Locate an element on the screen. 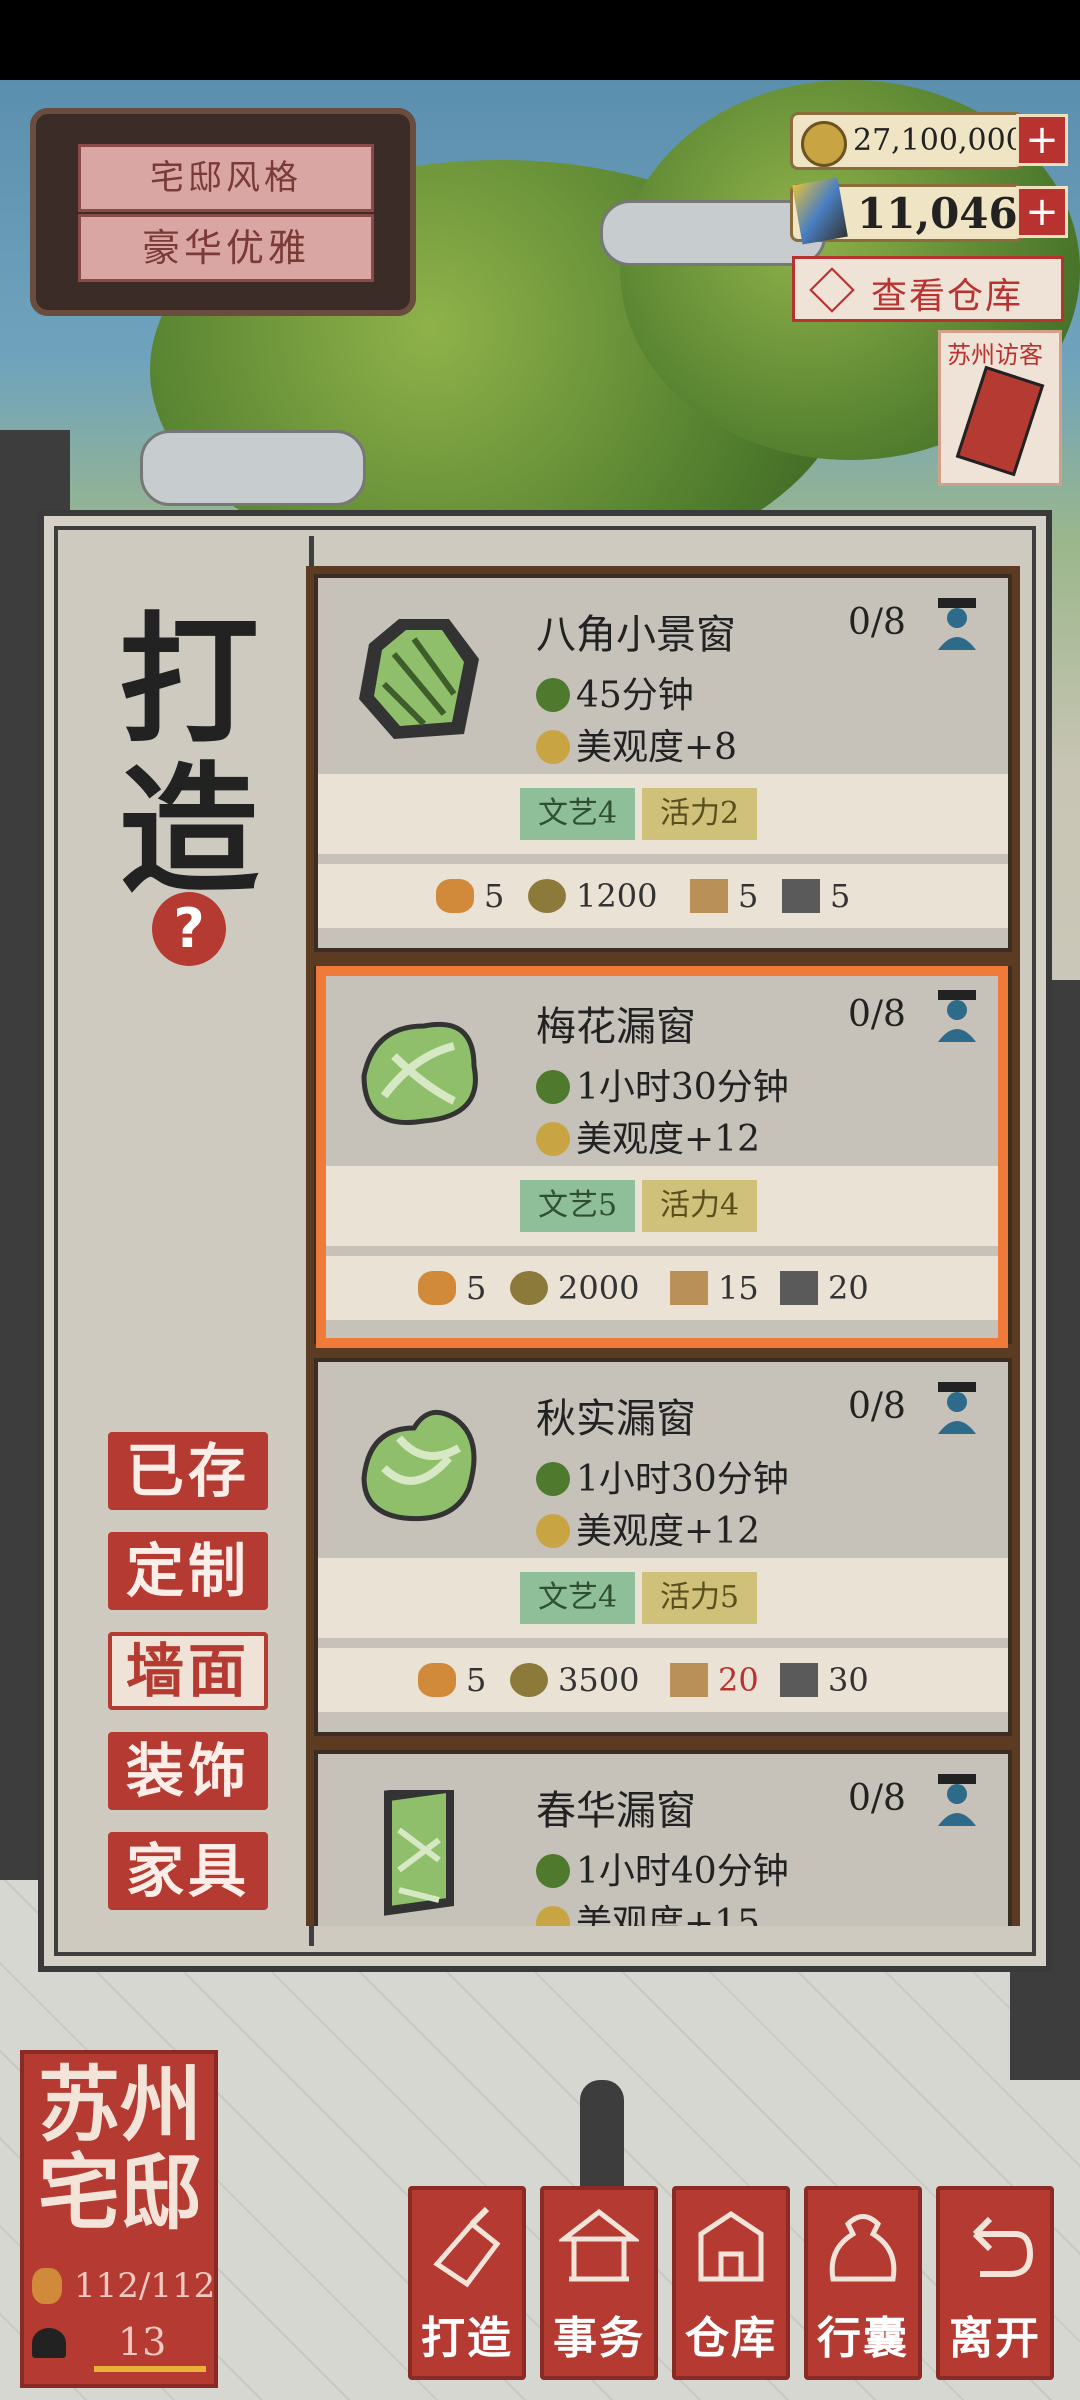 The height and width of the screenshot is (2400, 1080). location-name-line2: 宅邸 is located at coordinates (119, 2193).